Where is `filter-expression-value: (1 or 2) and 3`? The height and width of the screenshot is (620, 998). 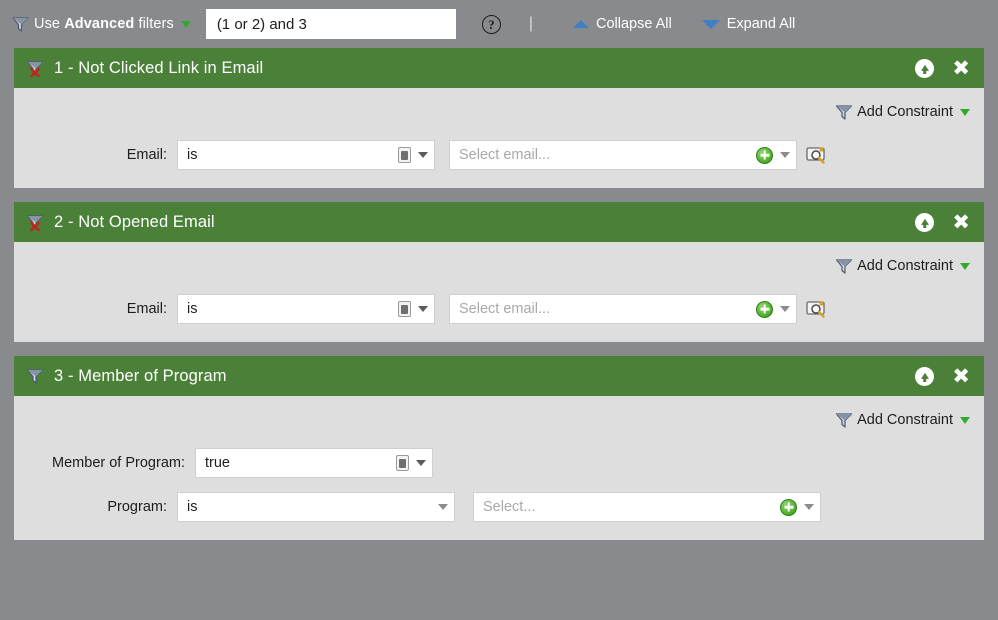 filter-expression-value: (1 or 2) and 3 is located at coordinates (261, 24).